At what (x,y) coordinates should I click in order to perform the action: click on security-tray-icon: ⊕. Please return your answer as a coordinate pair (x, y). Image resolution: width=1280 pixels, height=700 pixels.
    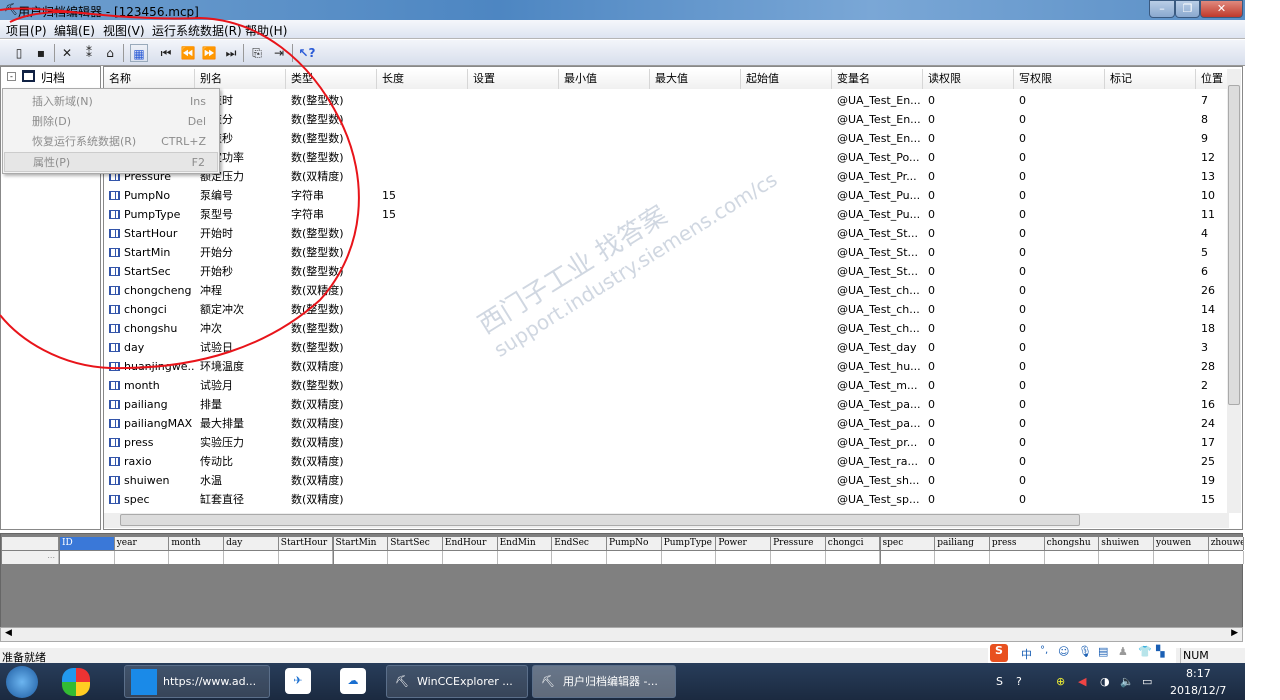
    Looking at the image, I should click on (1060, 681).